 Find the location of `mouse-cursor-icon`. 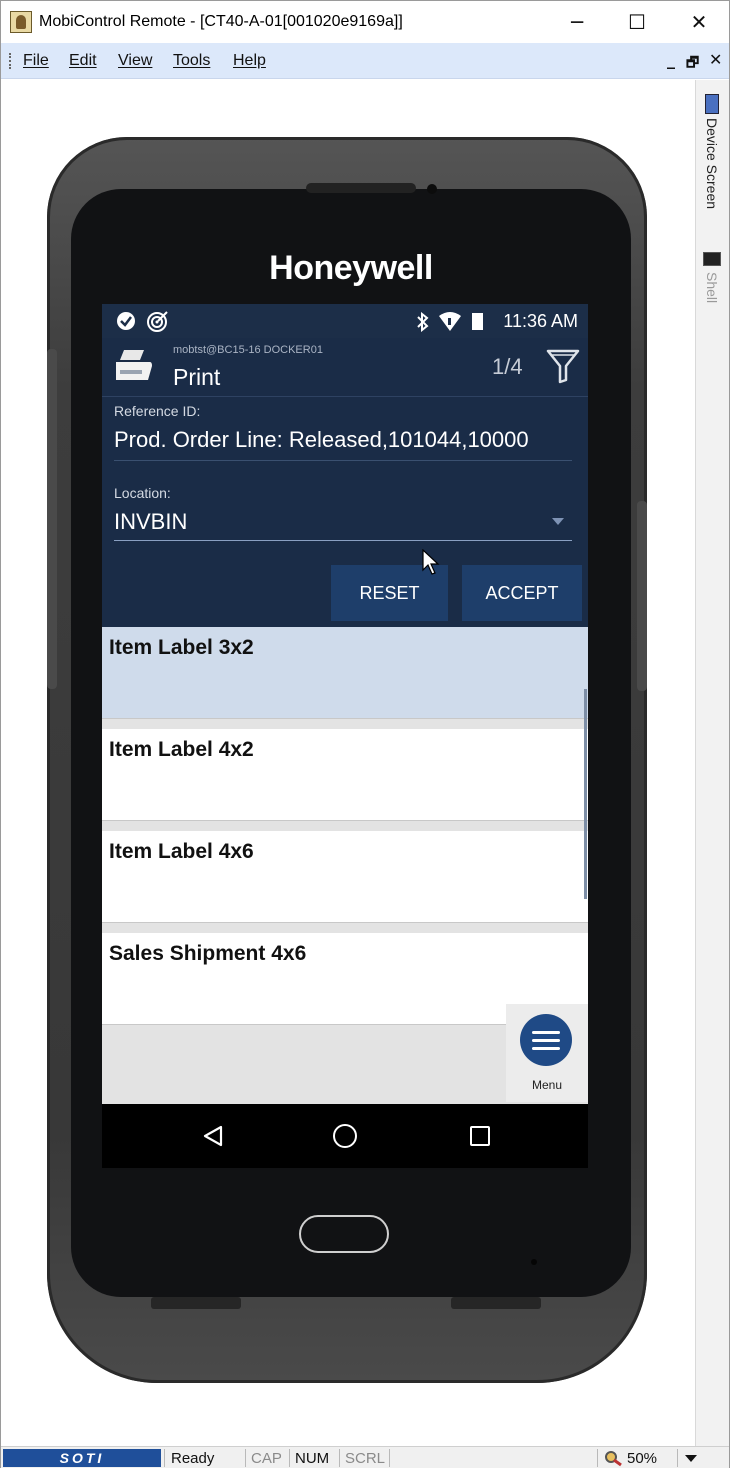

mouse-cursor-icon is located at coordinates (431, 562).